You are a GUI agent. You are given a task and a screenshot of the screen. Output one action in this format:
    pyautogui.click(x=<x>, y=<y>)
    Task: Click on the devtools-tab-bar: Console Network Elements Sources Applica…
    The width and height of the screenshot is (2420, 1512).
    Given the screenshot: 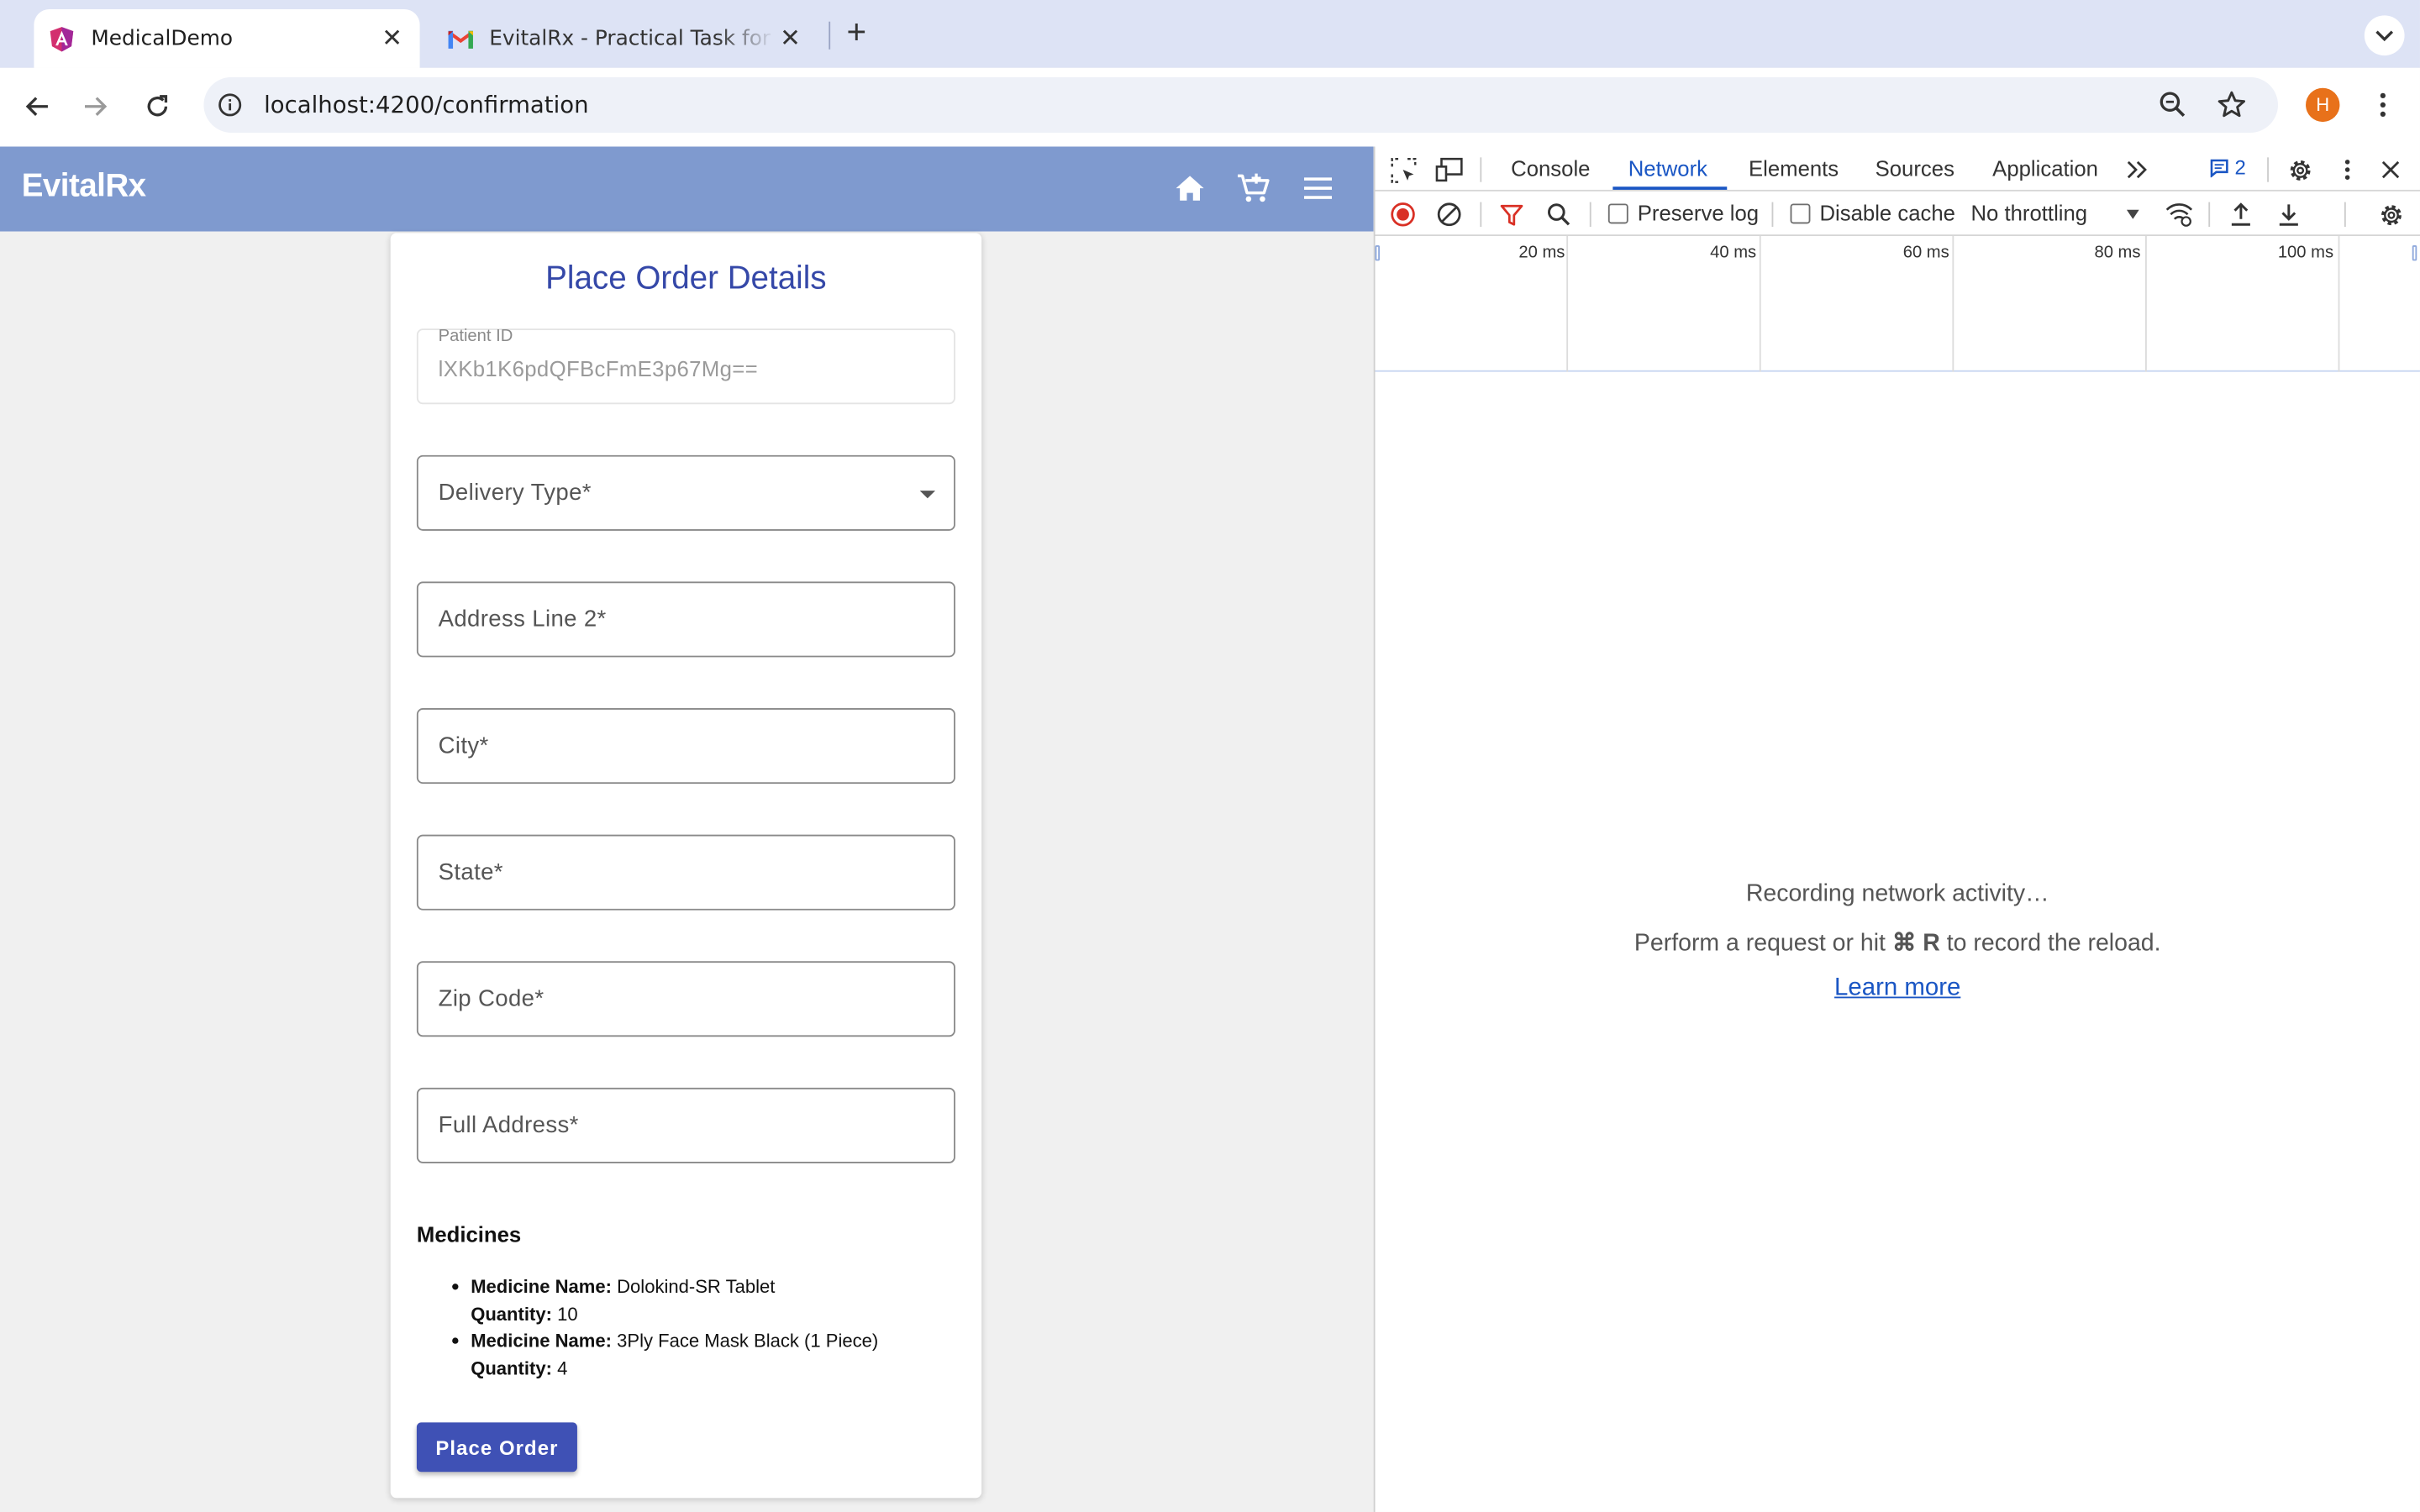 What is the action you would take?
    pyautogui.click(x=1898, y=169)
    